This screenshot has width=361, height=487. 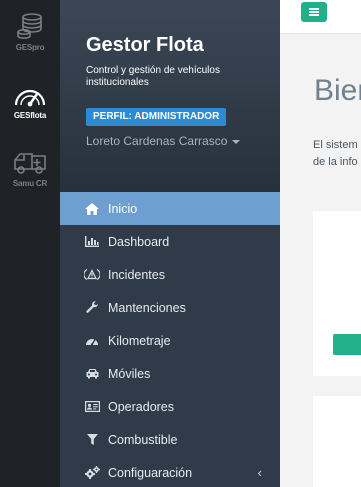 I want to click on intro-text: El sistem de la info, so click(x=335, y=154).